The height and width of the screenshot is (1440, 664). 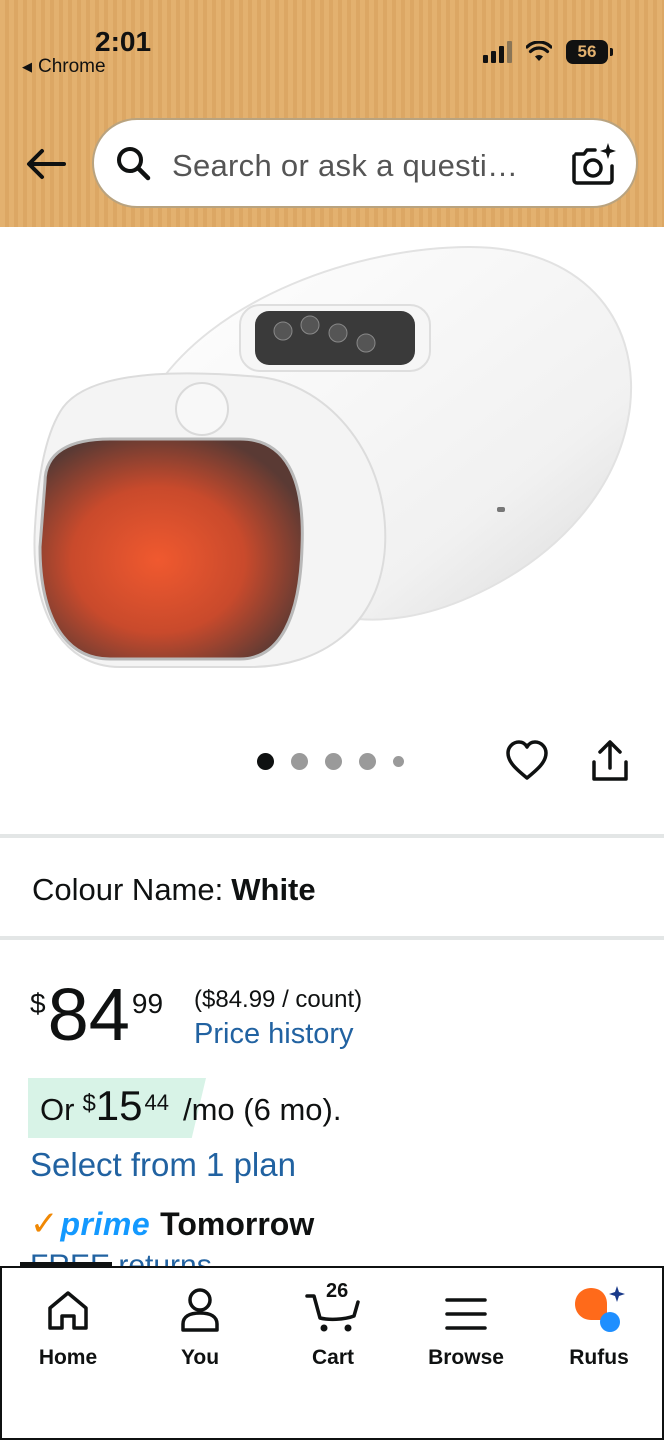 I want to click on product-price: $ 84 99, so click(x=97, y=1014).